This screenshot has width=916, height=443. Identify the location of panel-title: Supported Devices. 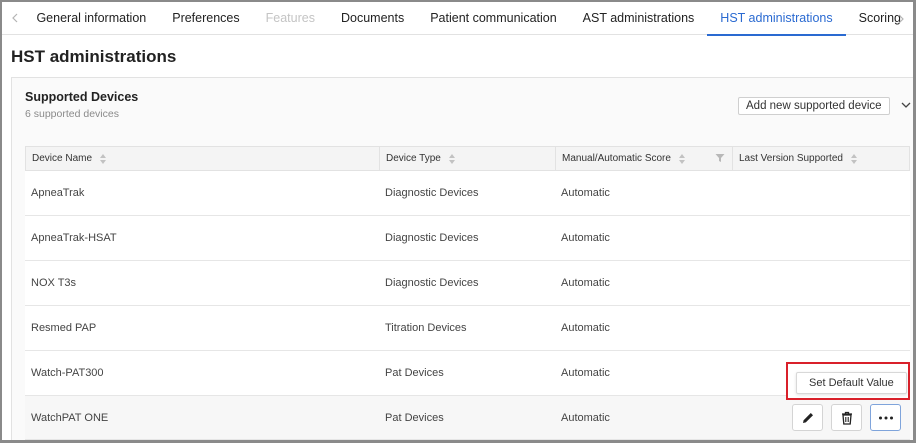
(82, 97).